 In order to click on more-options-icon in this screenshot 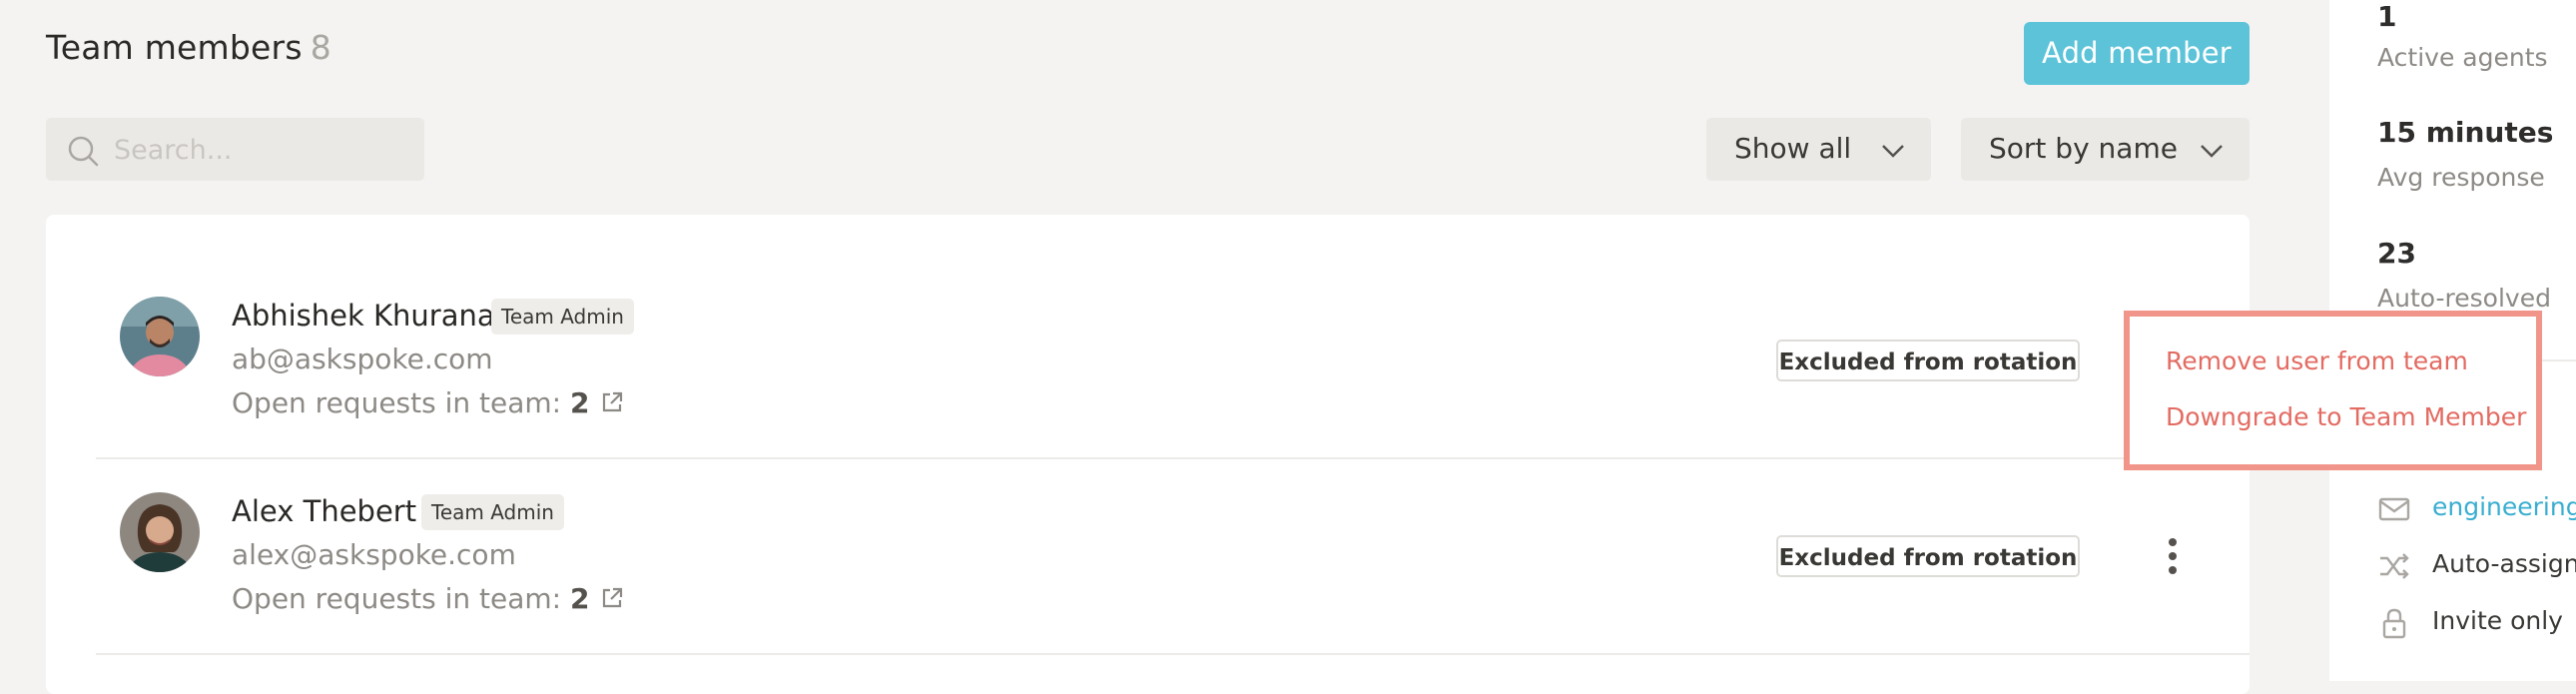, I will do `click(2173, 556)`.